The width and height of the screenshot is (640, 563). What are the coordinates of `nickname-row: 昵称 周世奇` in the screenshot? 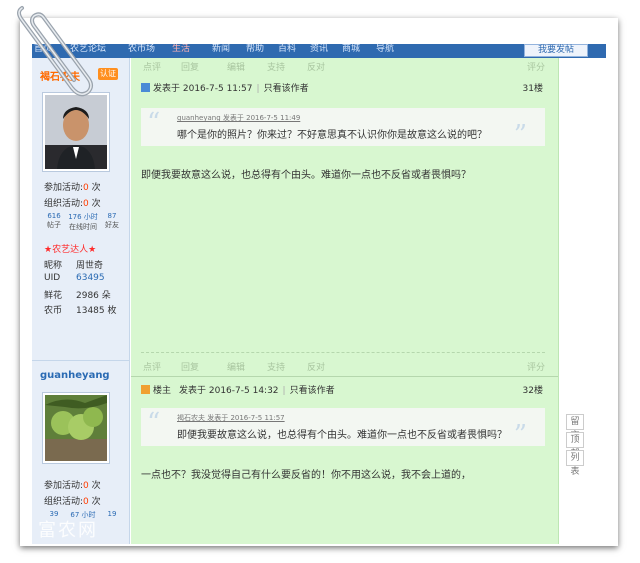 It's located at (74, 266).